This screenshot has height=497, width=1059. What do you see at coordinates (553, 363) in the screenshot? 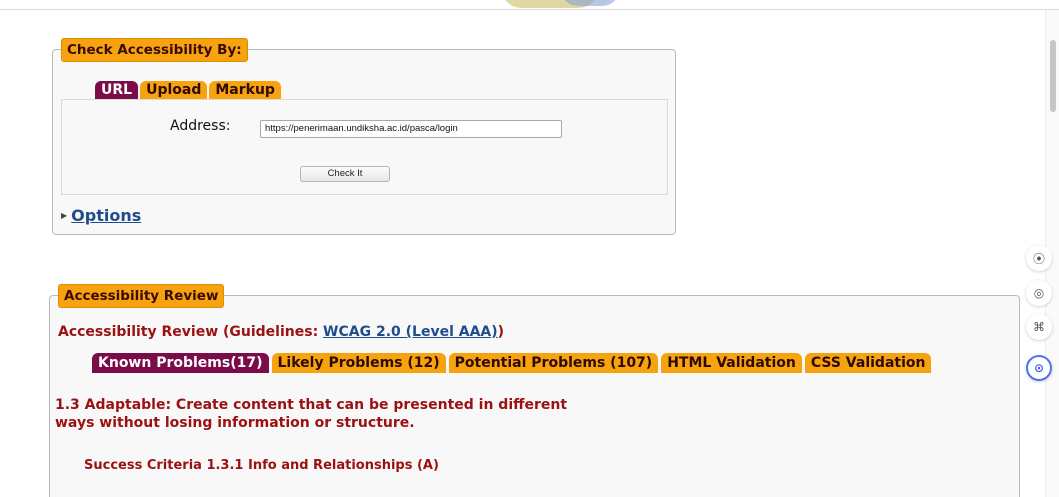
I see `tab-potential-problems: Potential Problems (107)` at bounding box center [553, 363].